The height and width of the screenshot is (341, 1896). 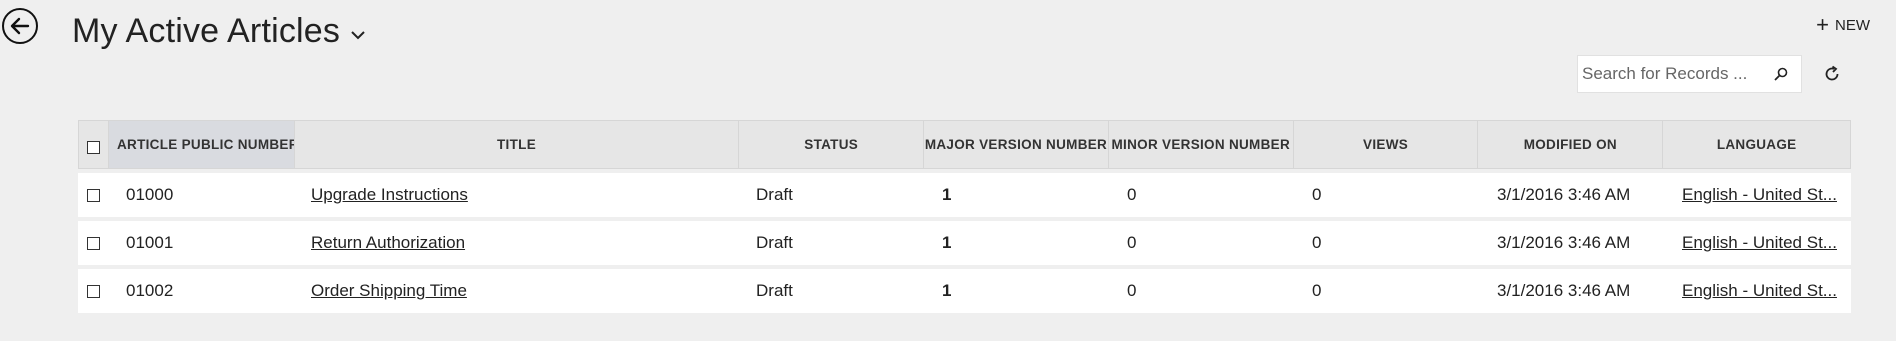 I want to click on view-selector: My Active Articles, so click(x=219, y=31).